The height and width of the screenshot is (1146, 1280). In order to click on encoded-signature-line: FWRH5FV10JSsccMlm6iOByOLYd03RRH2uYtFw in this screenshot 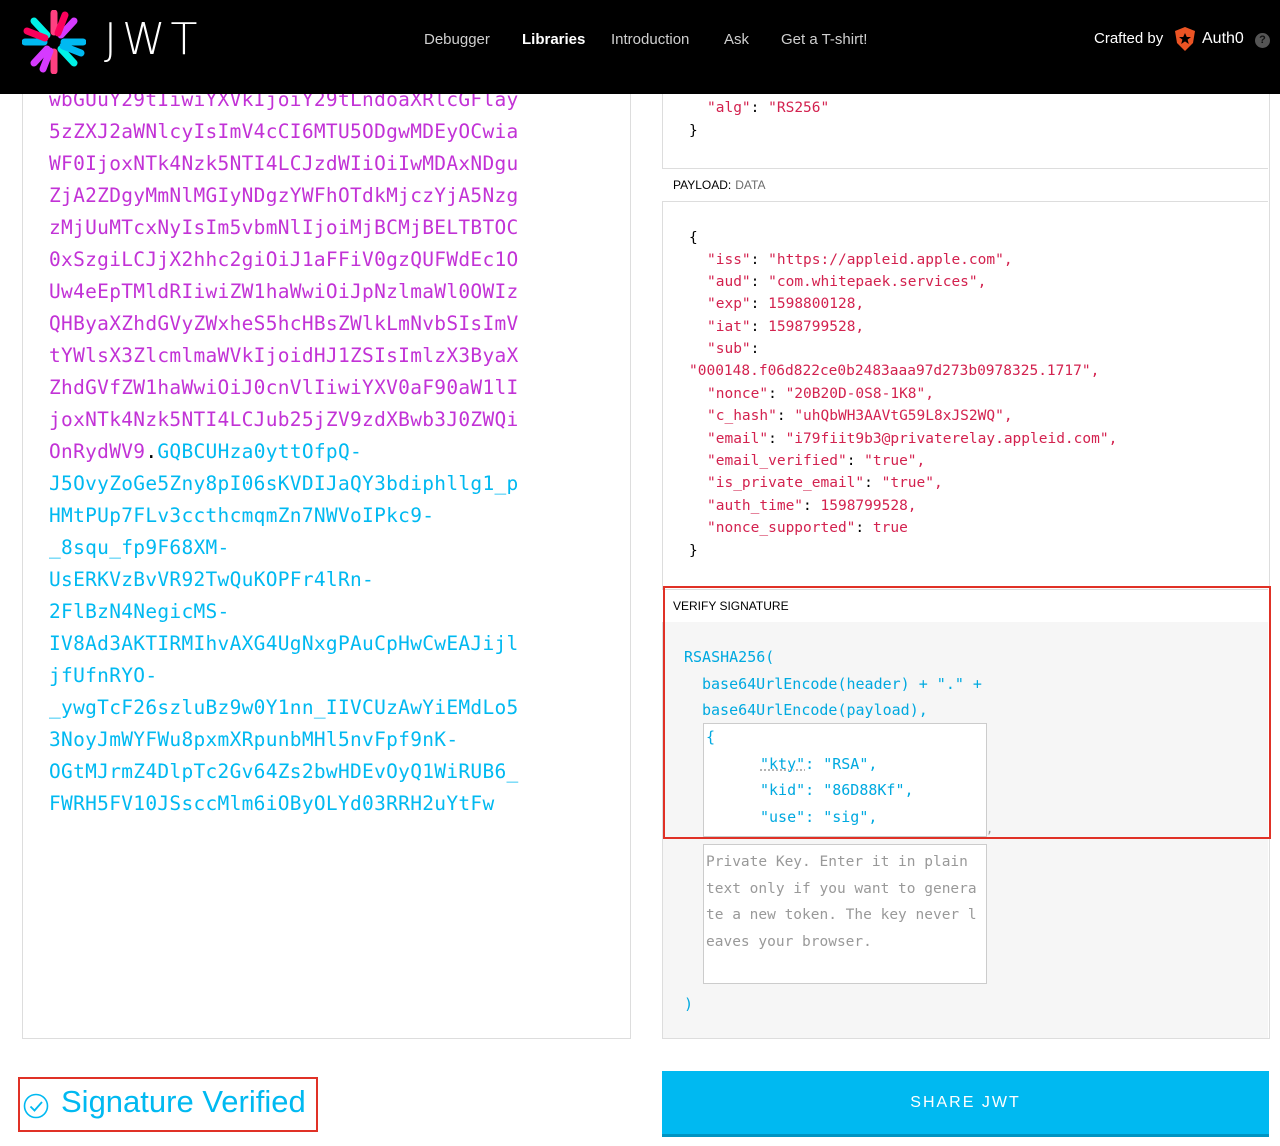, I will do `click(272, 803)`.